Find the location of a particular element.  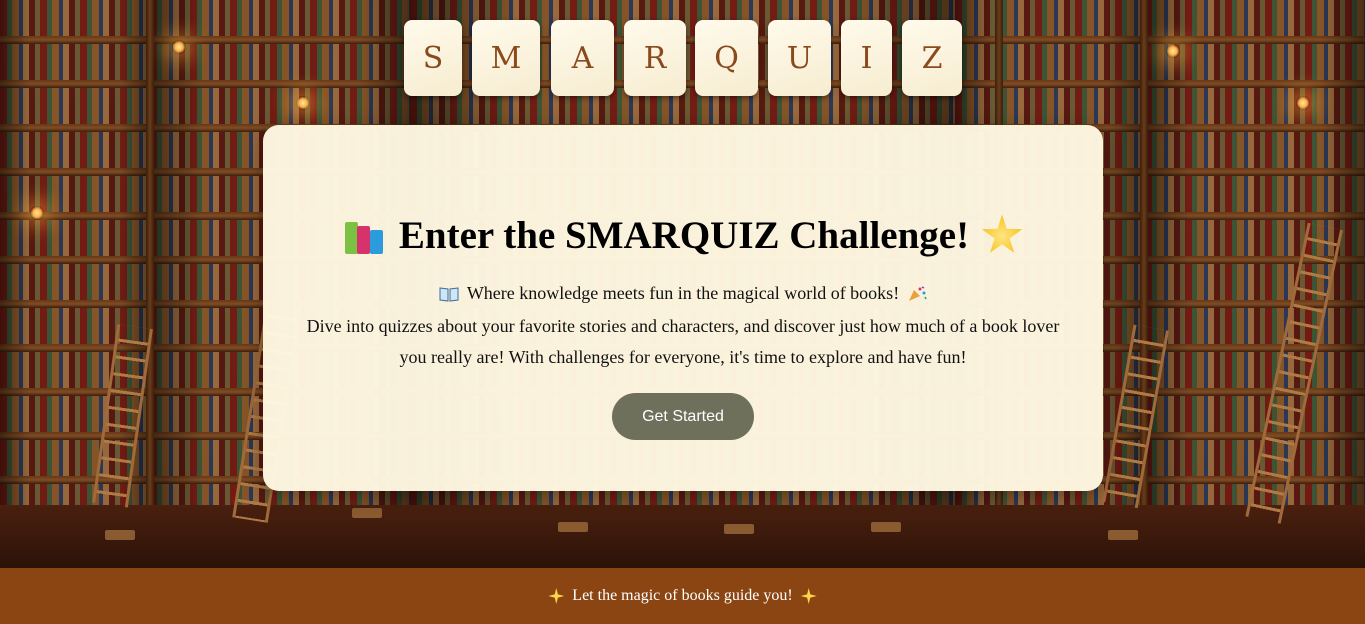

logo-tile: R is located at coordinates (655, 58).